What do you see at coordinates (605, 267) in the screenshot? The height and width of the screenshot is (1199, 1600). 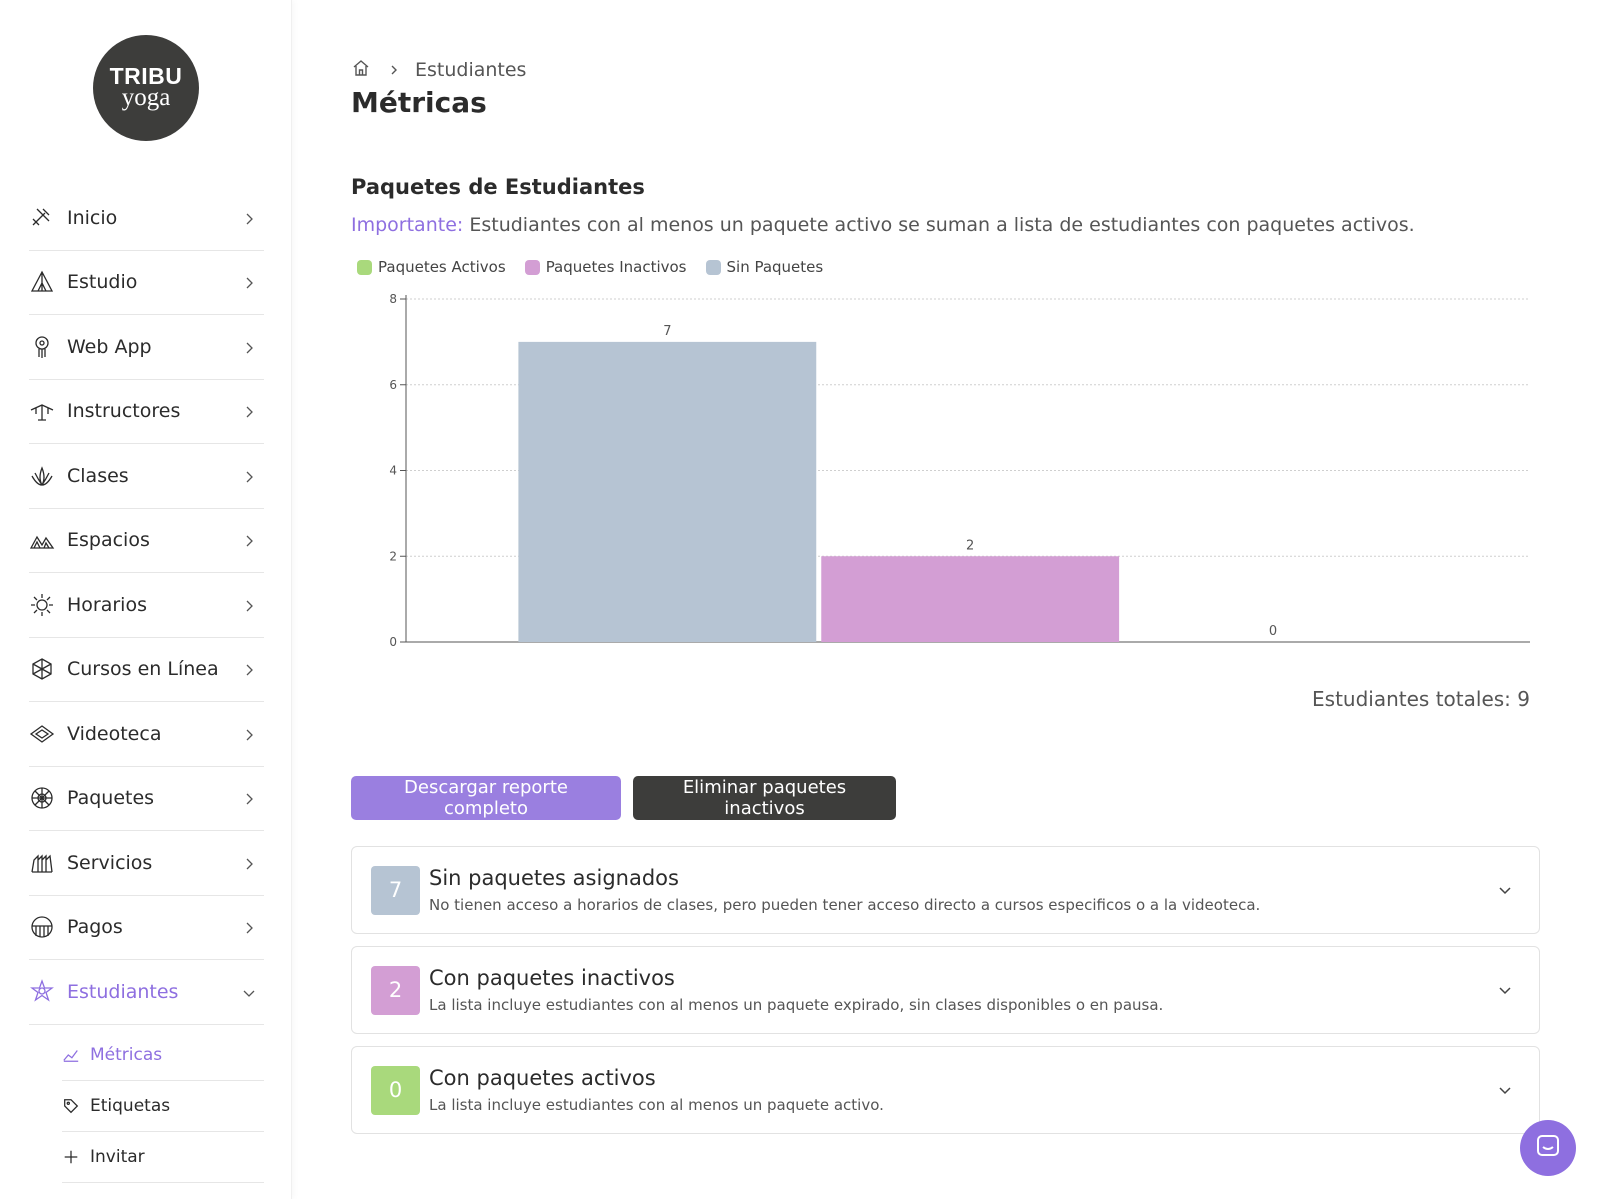 I see `legend-item: Paquetes Inactivos` at bounding box center [605, 267].